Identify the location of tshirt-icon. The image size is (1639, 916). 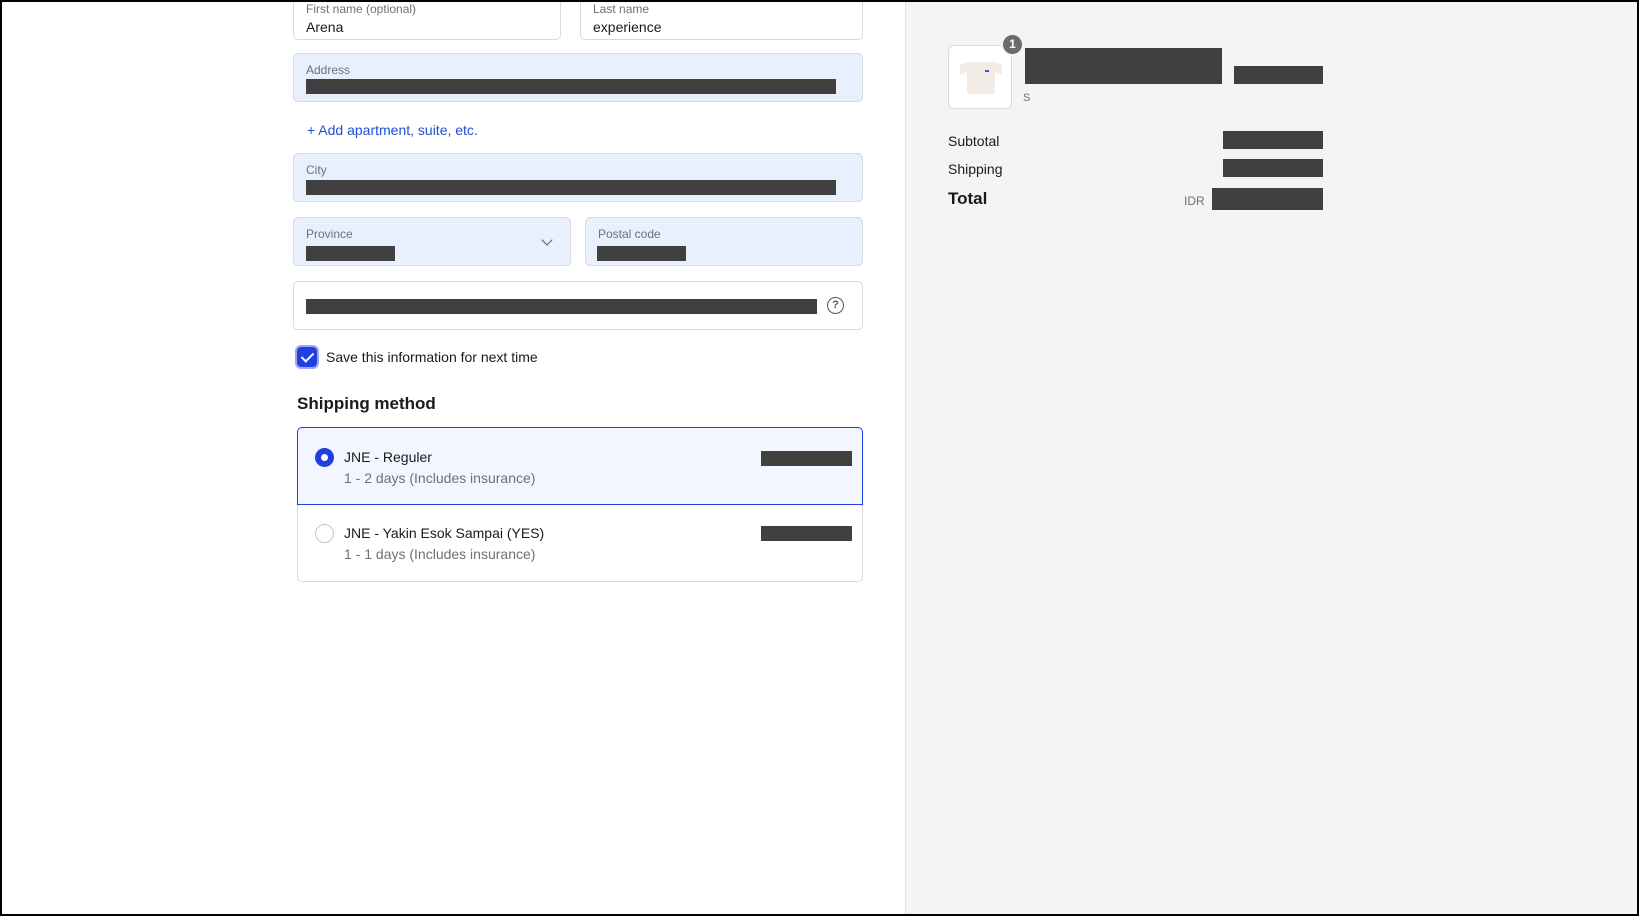
(981, 78).